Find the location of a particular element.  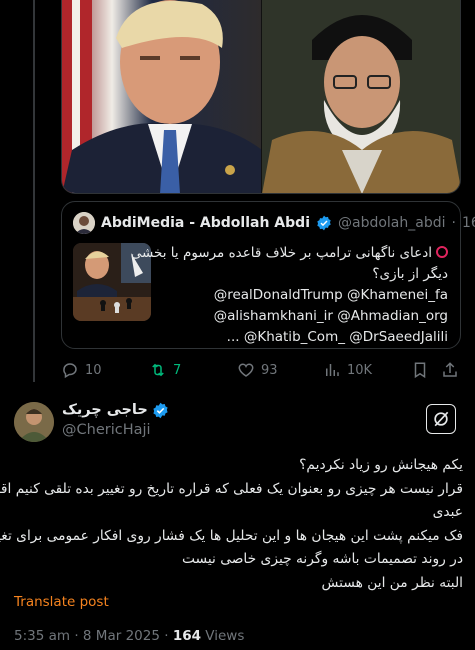

quoted-text-mentions-2: @alishamkhani_ir @Ahmadian_org is located at coordinates (330, 316).